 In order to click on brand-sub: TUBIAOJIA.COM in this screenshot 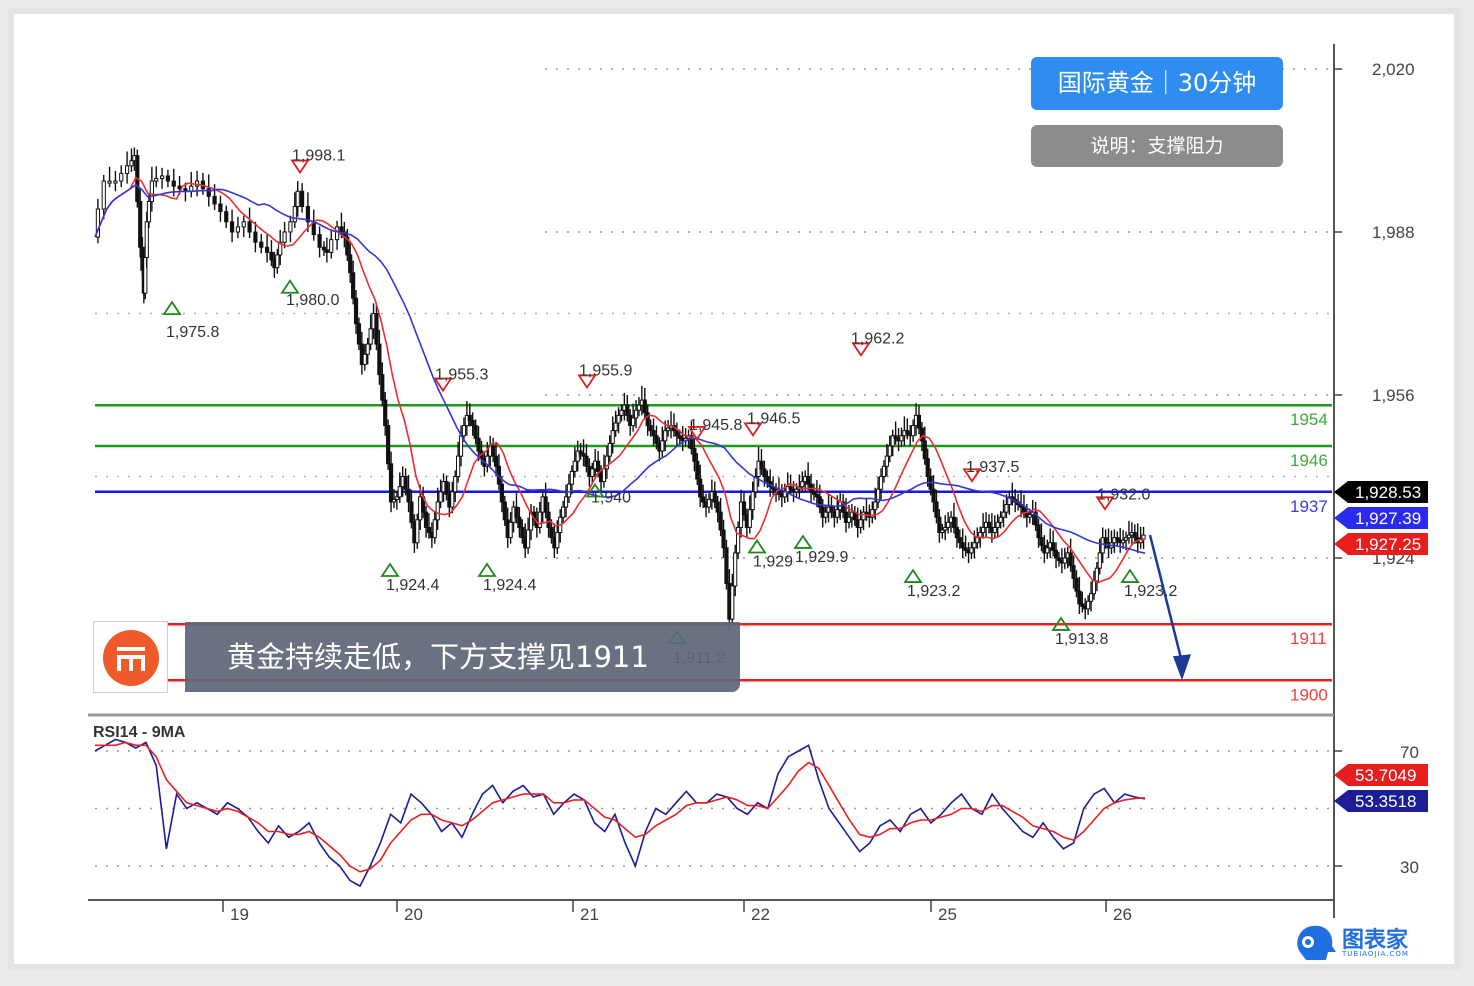, I will do `click(1375, 954)`.